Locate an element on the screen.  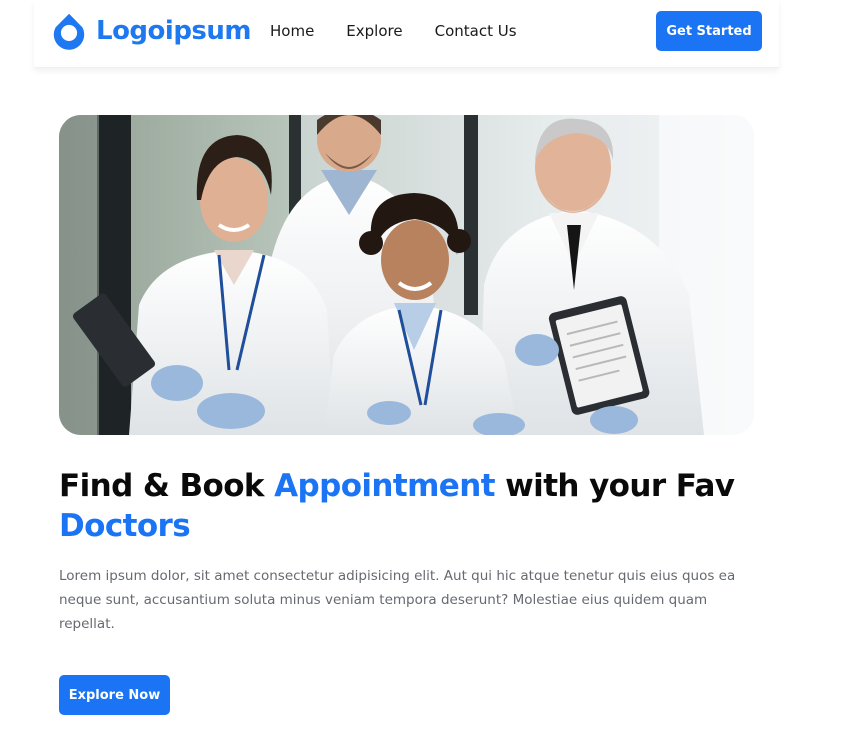
hero-title-highlight-appointment: Appointment is located at coordinates (384, 486).